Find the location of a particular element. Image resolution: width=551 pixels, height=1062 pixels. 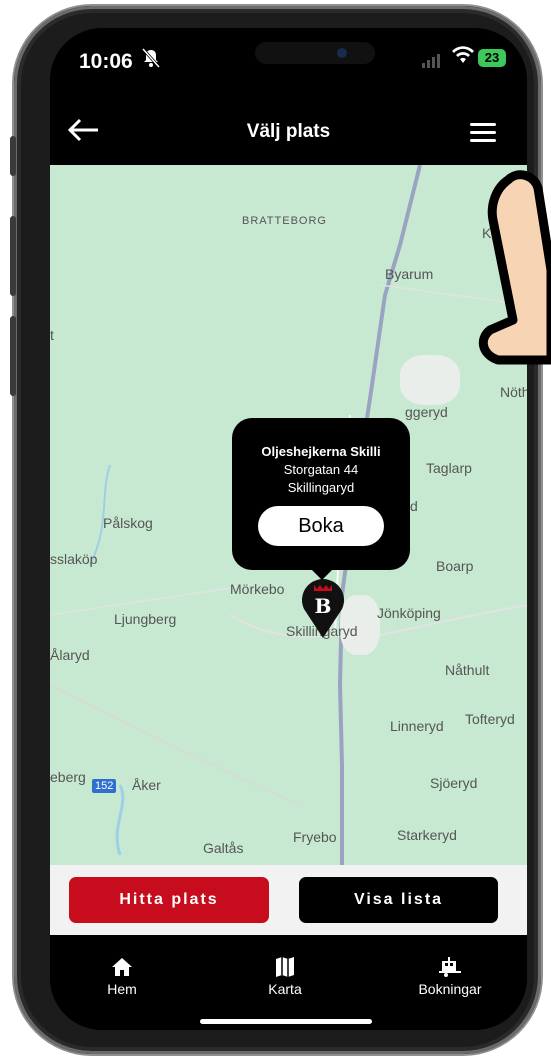

map-label: Åker is located at coordinates (146, 785).